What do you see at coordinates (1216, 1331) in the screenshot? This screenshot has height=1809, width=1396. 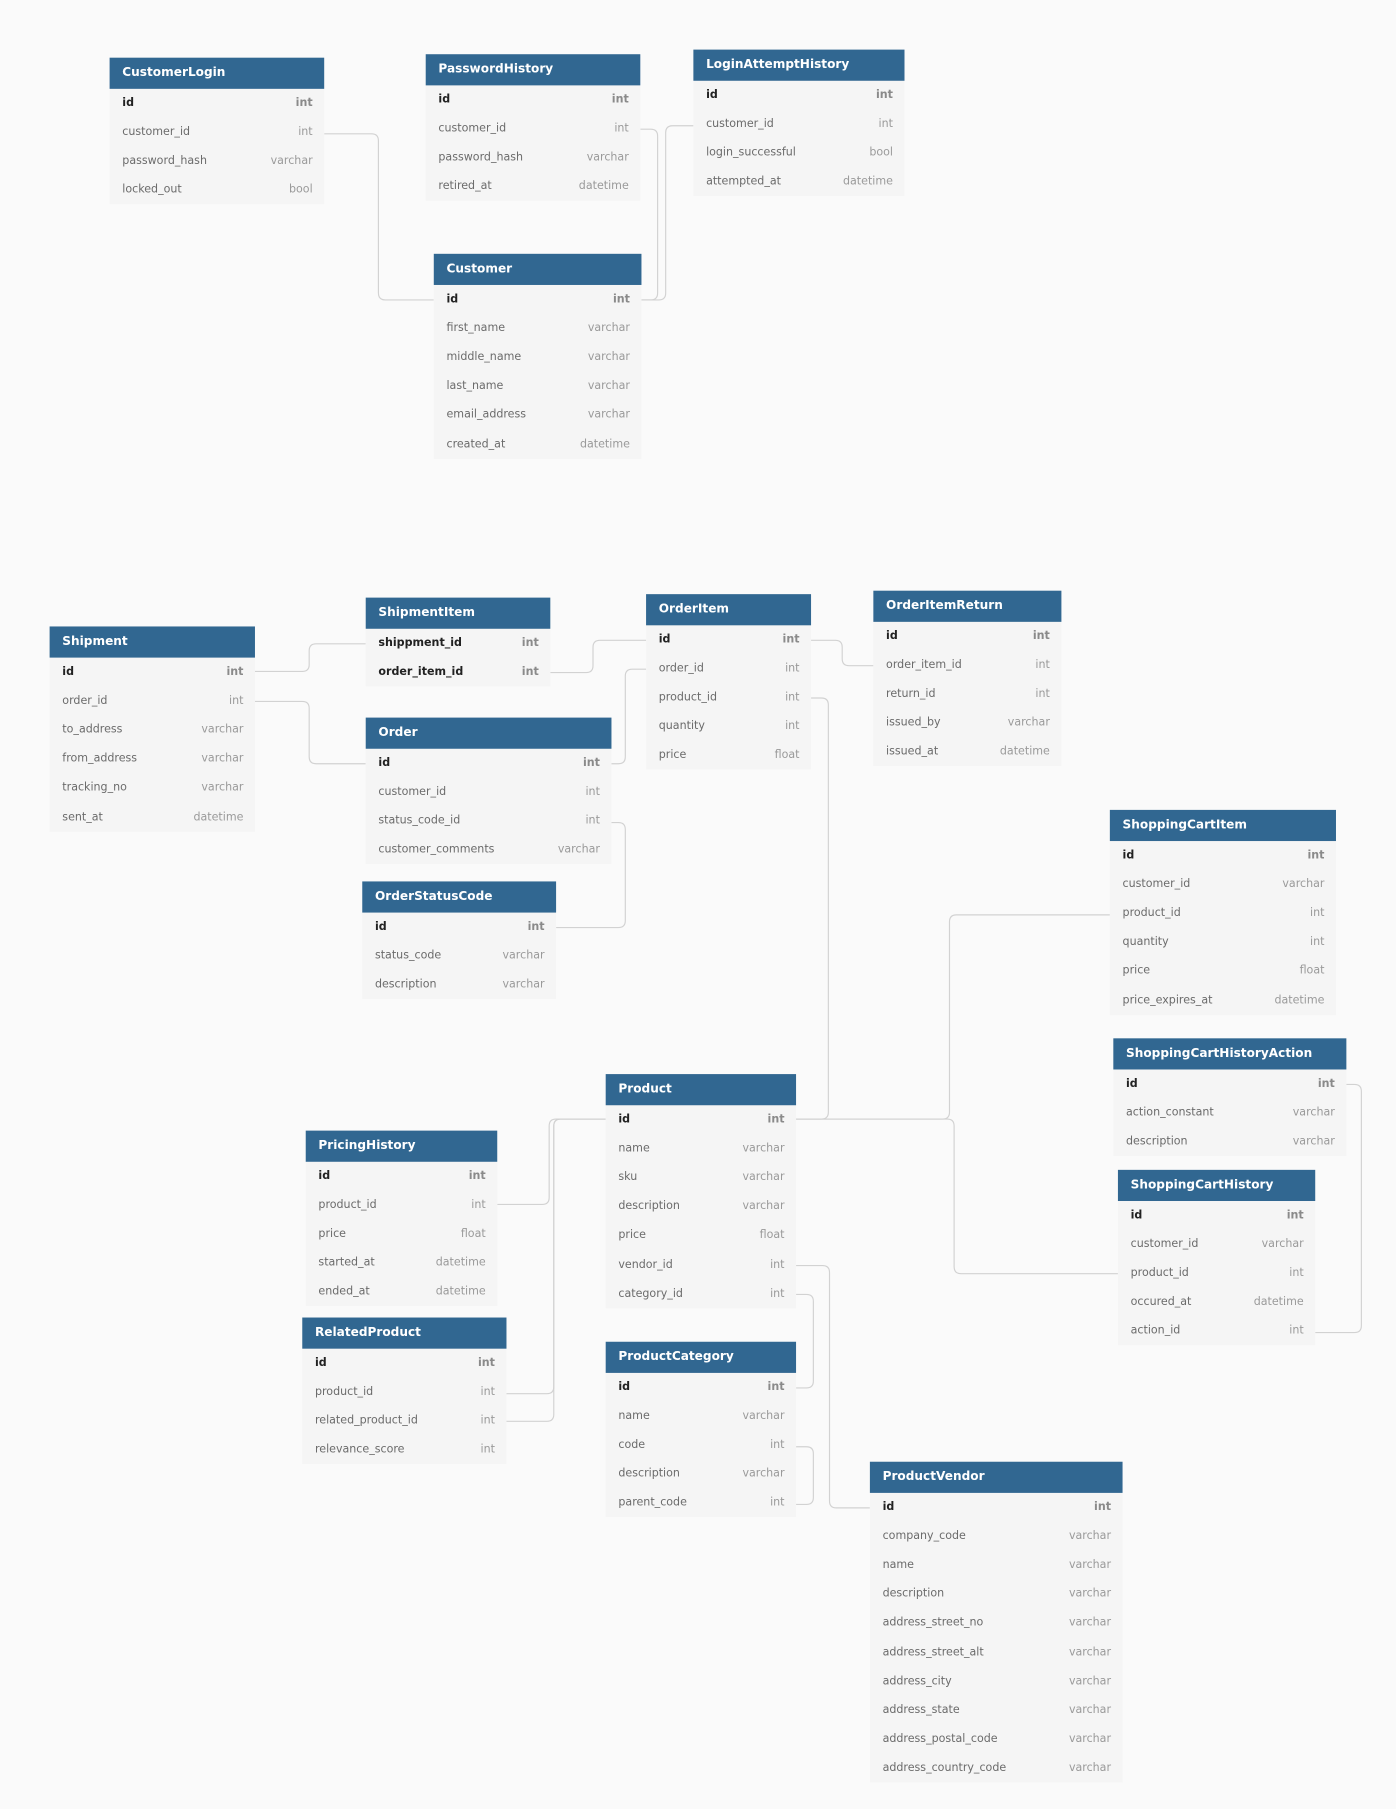 I see `column-row: action_id int` at bounding box center [1216, 1331].